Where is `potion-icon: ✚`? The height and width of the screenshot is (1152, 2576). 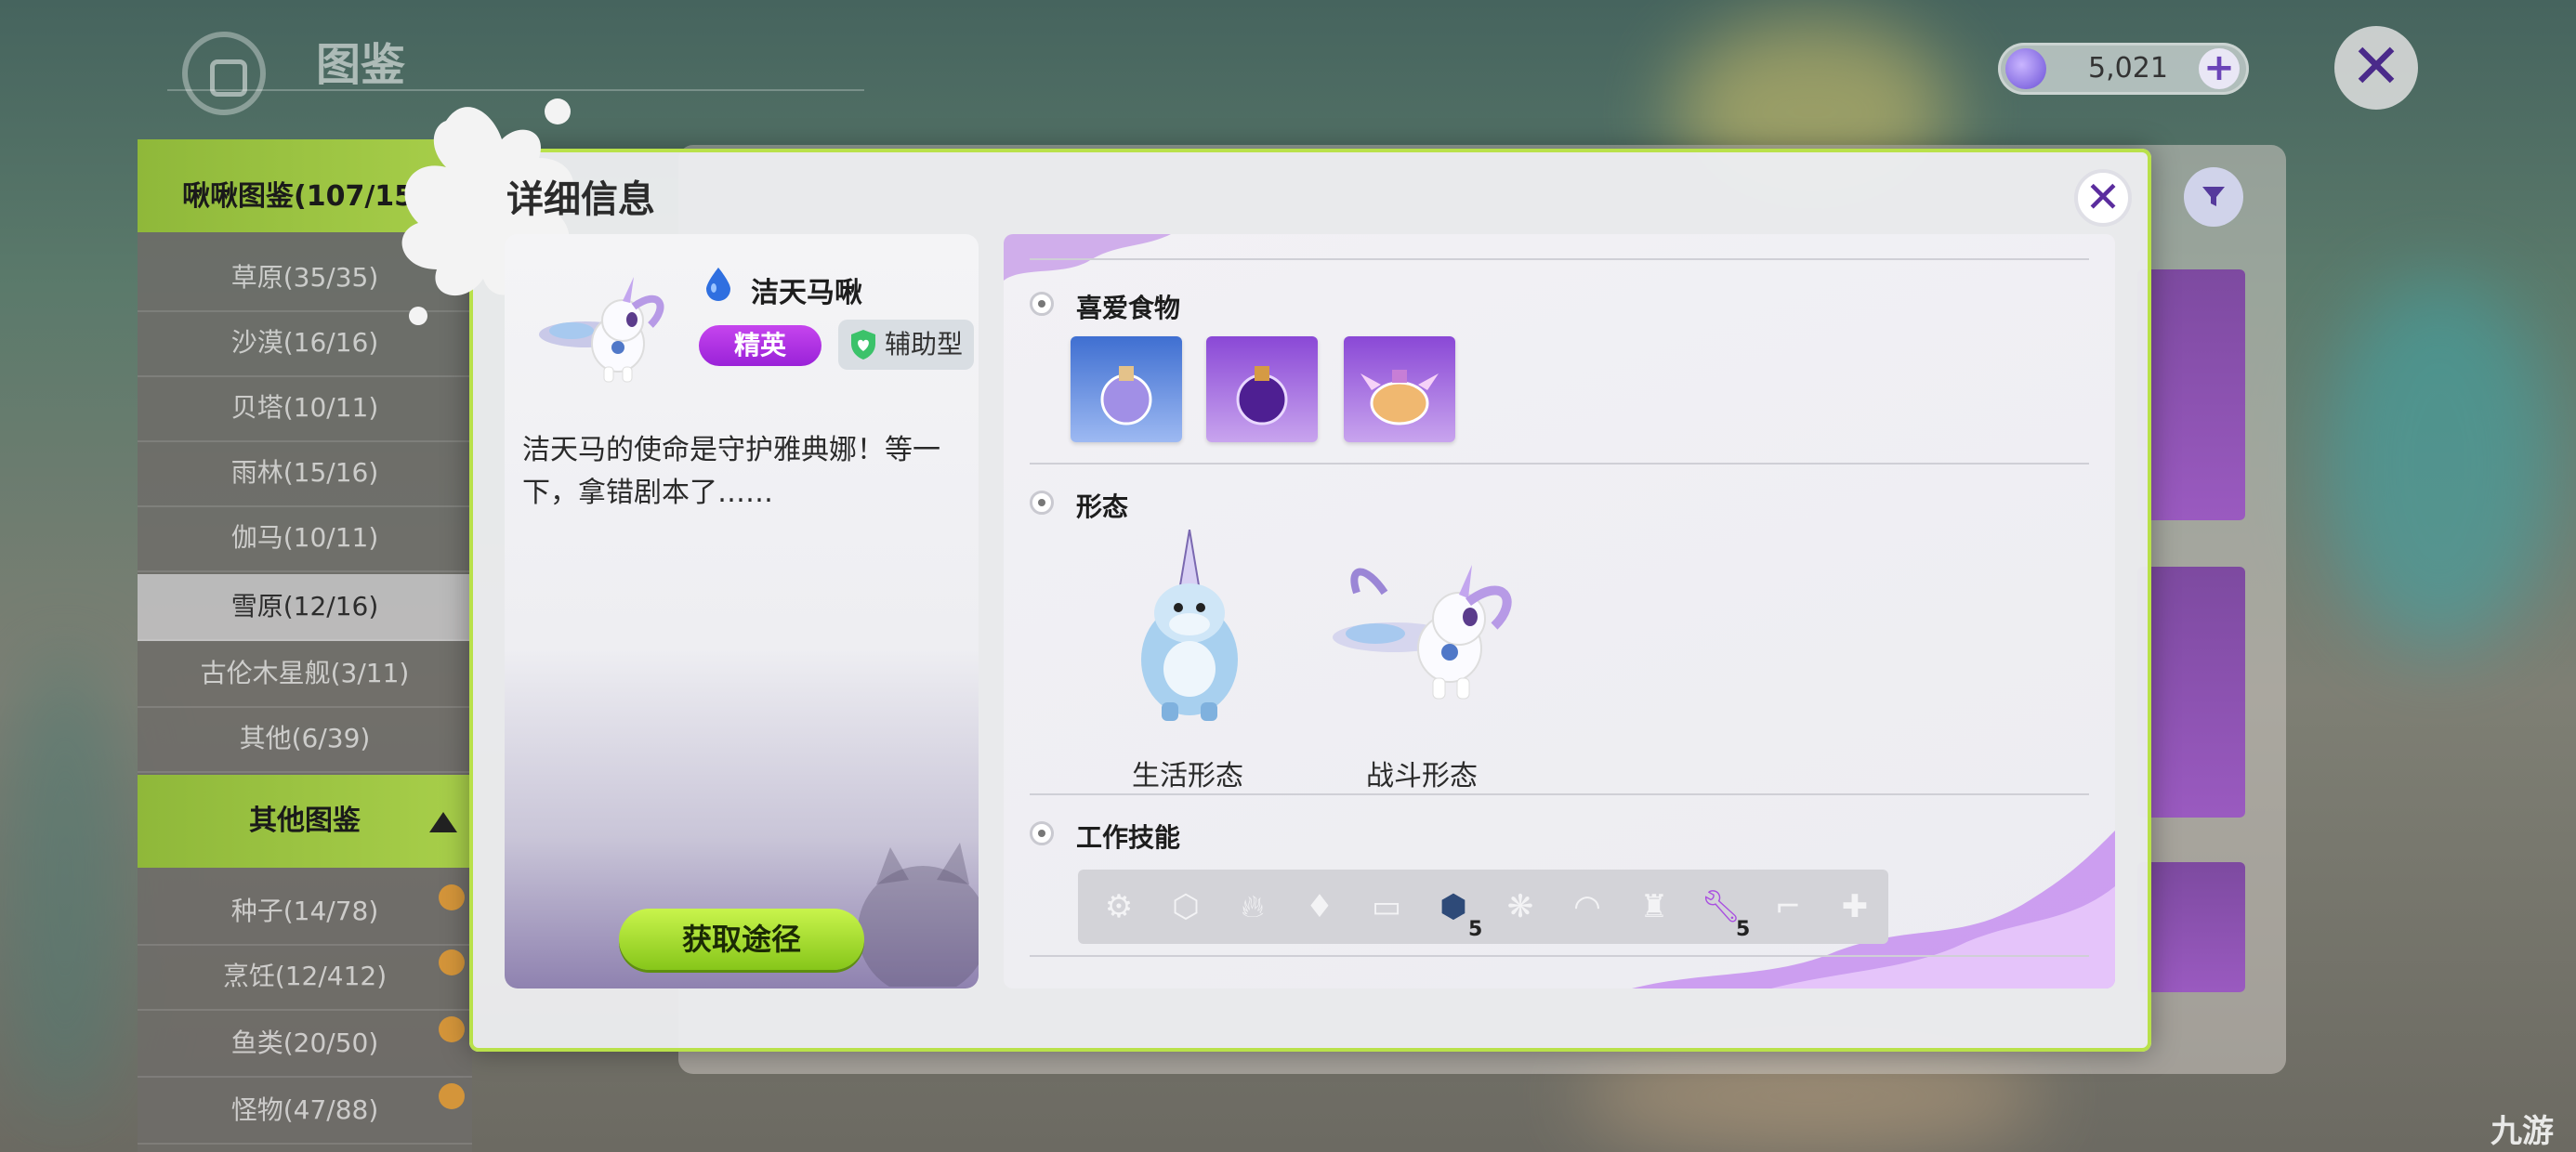 potion-icon: ✚ is located at coordinates (1855, 907).